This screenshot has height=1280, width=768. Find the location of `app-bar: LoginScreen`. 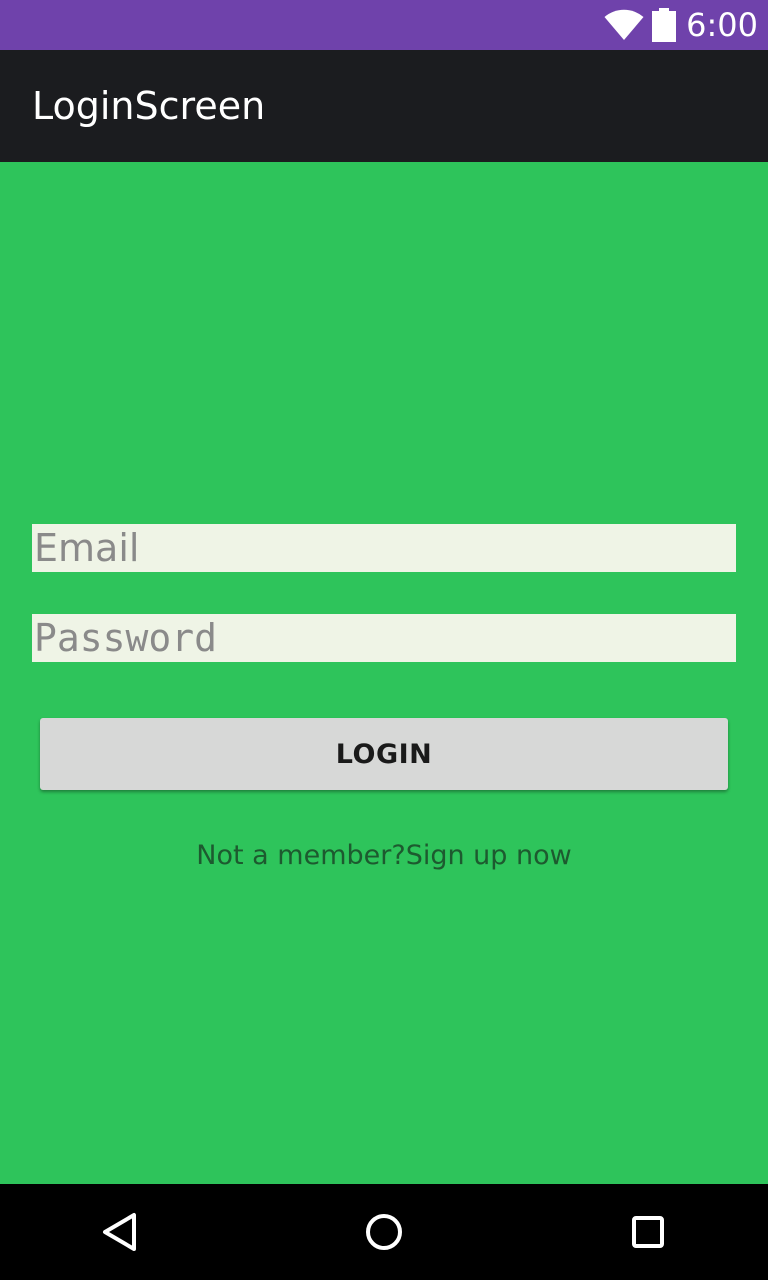

app-bar: LoginScreen is located at coordinates (384, 106).